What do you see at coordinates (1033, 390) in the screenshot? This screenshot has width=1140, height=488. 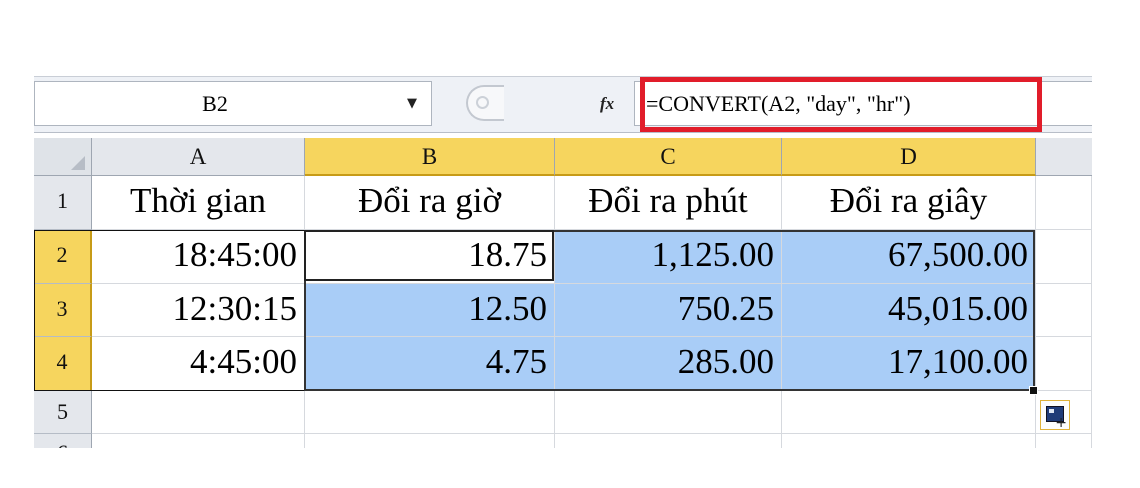 I see `fill-handle` at bounding box center [1033, 390].